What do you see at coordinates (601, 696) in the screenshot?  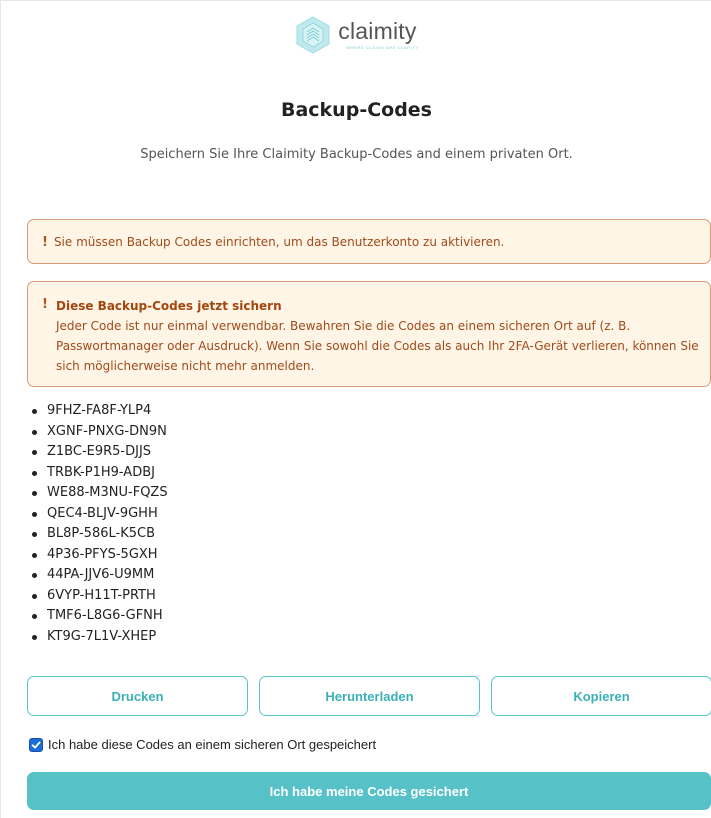 I see `copy-button: Kopieren` at bounding box center [601, 696].